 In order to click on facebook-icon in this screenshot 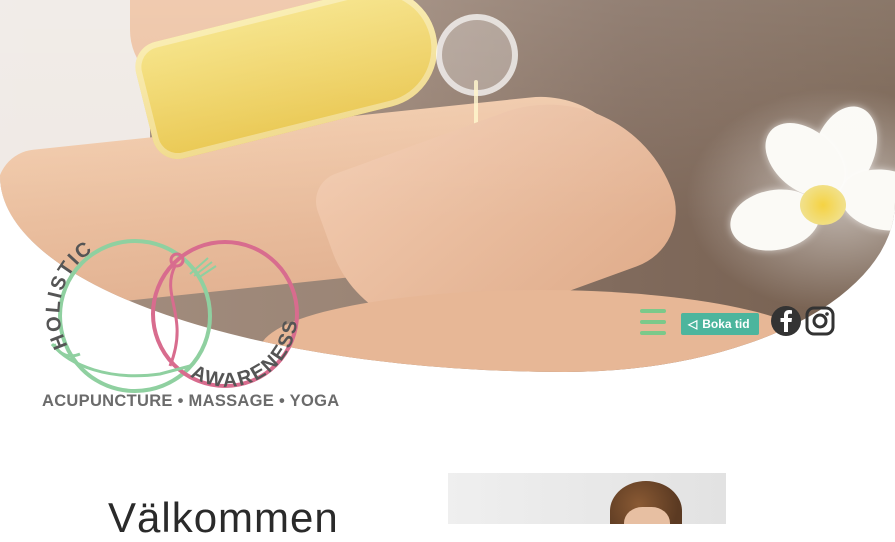, I will do `click(786, 321)`.